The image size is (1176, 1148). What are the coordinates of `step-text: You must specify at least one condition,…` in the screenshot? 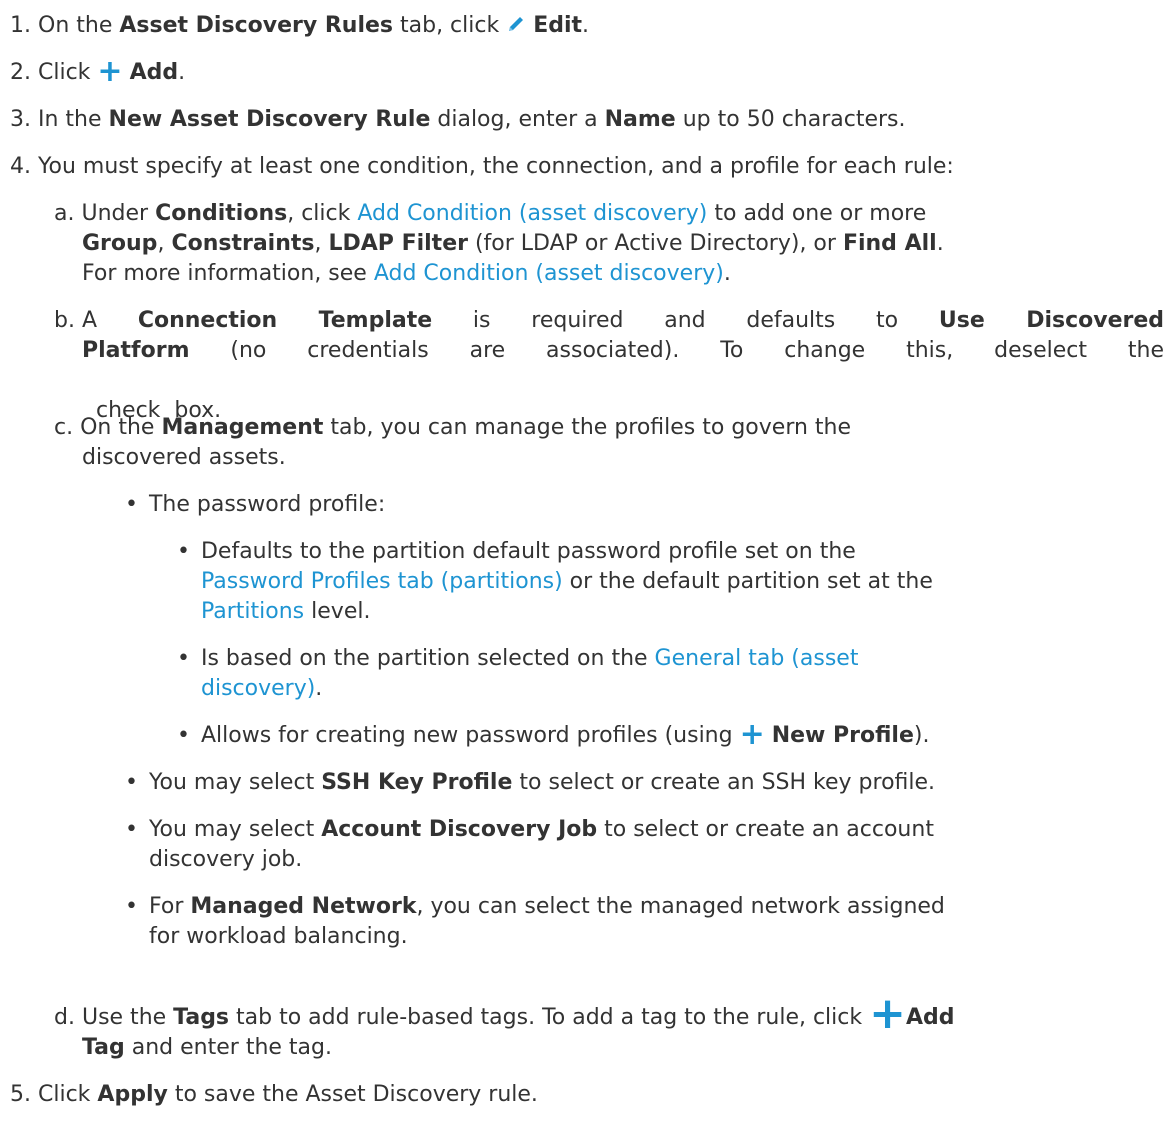 It's located at (496, 166).